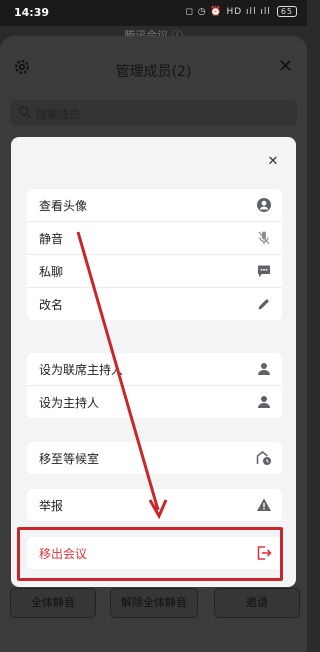 This screenshot has width=320, height=652. What do you see at coordinates (154, 369) in the screenshot?
I see `set-cohost-item: 设为联席主持人` at bounding box center [154, 369].